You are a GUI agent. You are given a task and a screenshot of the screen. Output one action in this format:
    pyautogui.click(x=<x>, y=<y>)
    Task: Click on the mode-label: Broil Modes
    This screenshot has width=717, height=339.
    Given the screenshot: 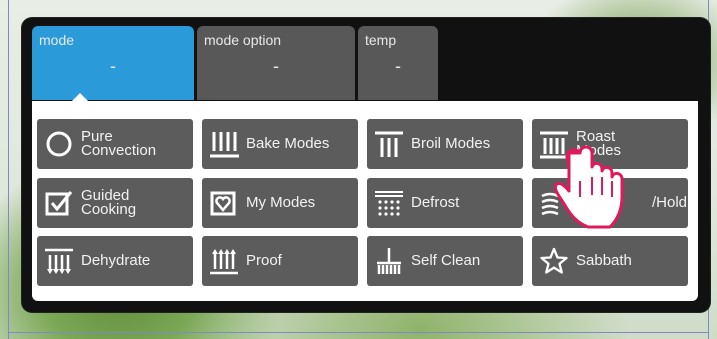 What is the action you would take?
    pyautogui.click(x=451, y=143)
    